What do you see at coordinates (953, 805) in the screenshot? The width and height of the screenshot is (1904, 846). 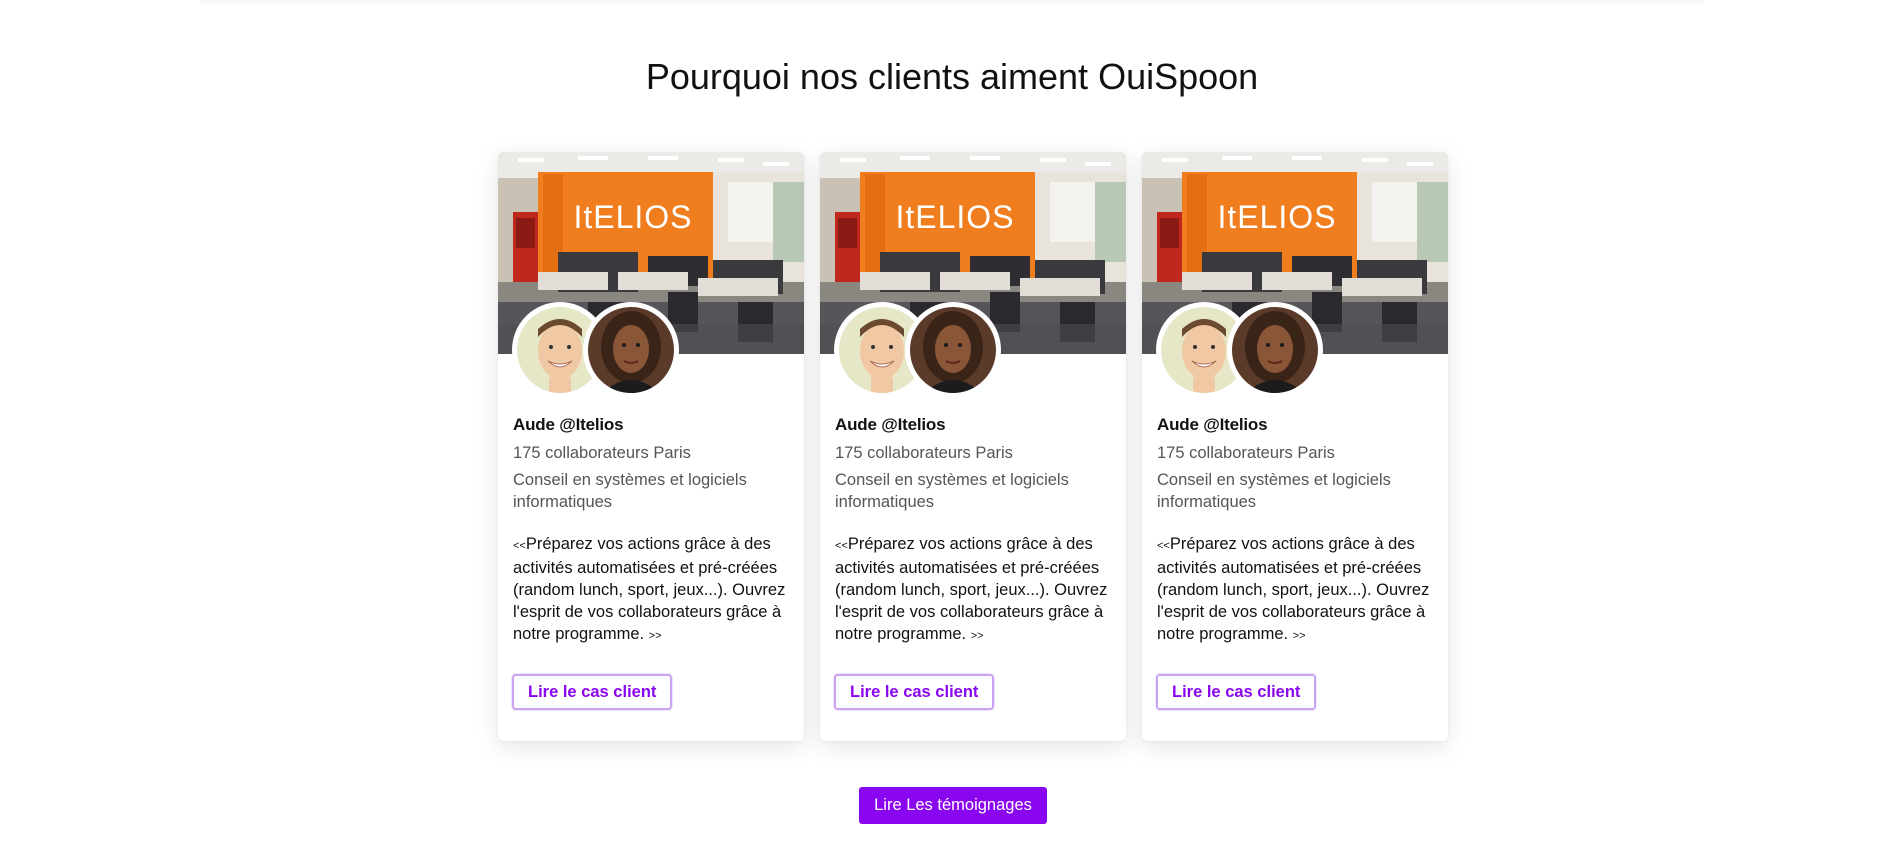 I see `read-testimonials-button: Lire Les témoignages` at bounding box center [953, 805].